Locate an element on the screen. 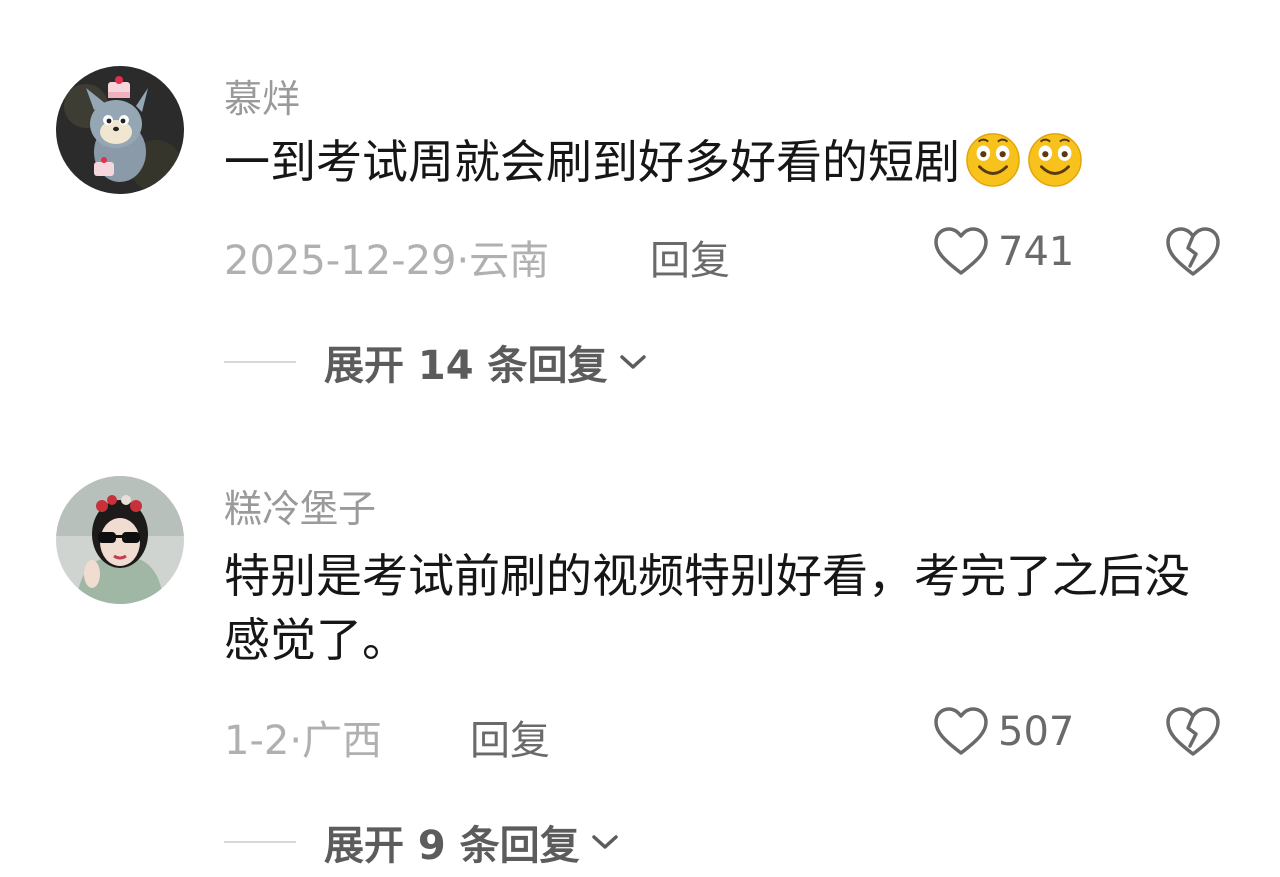  expand-replies-button: 展开 9 条回复 is located at coordinates (422, 842).